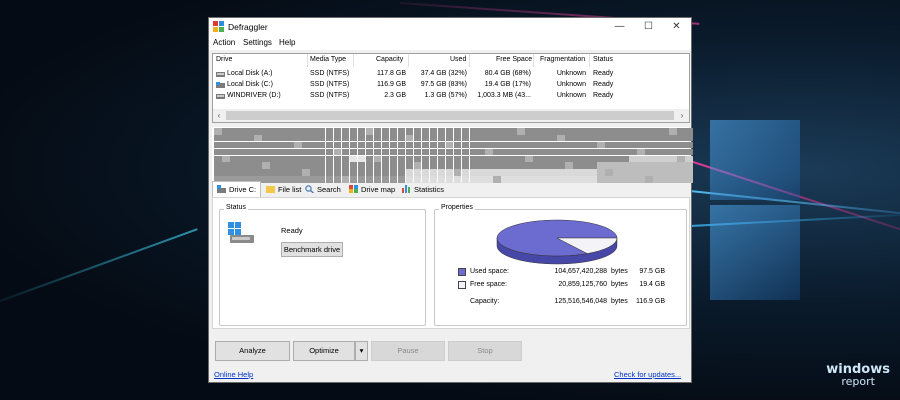  What do you see at coordinates (389, 59) in the screenshot?
I see `column-header-capacity: Capacity` at bounding box center [389, 59].